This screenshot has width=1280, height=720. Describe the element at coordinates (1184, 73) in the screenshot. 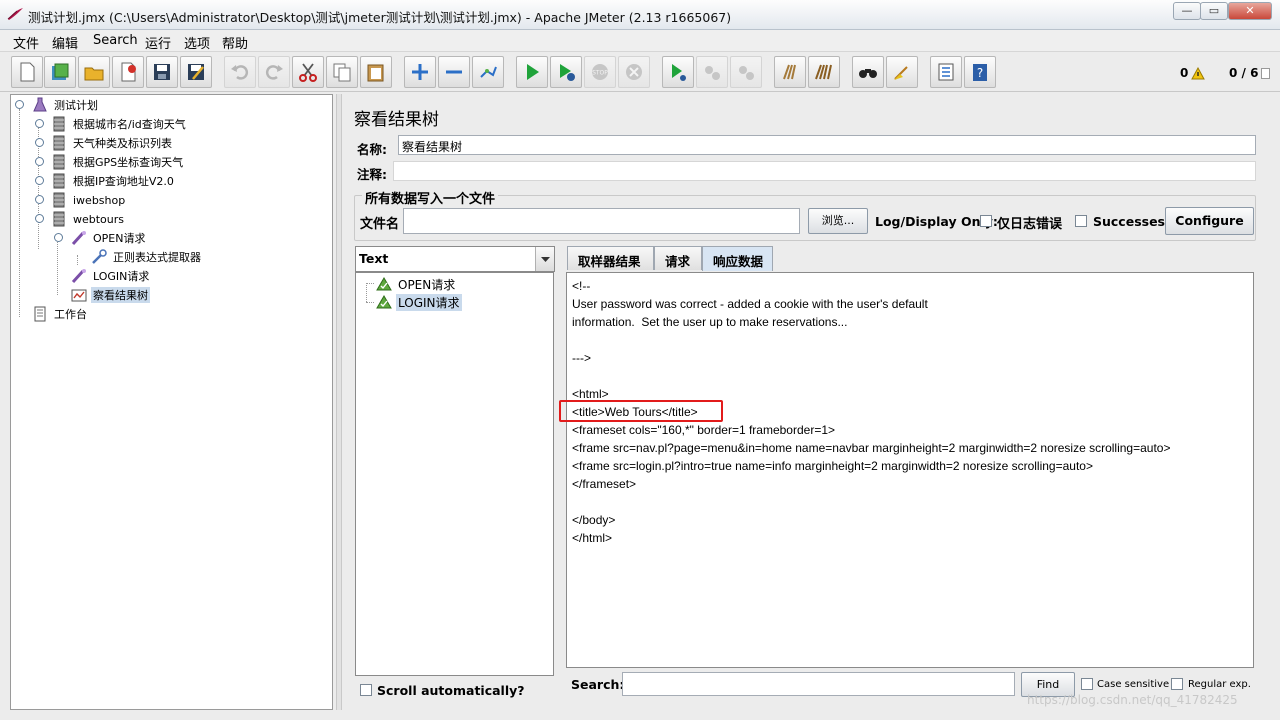

I see `error-count: 0` at that location.